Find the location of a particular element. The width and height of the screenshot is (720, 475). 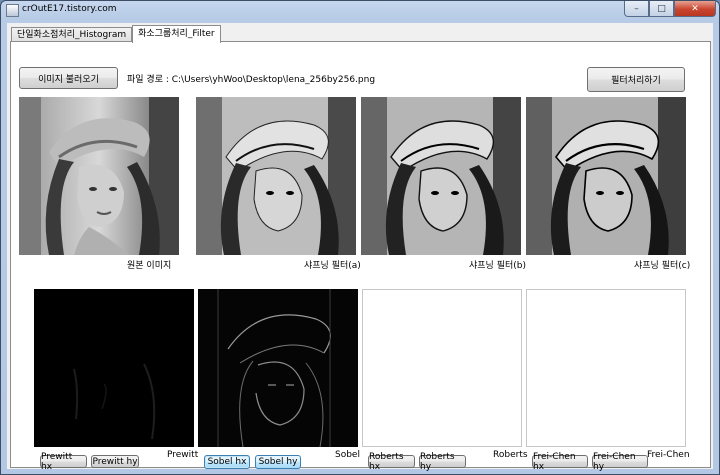

sharpen-a-caption: 샤프닝 필터(a) is located at coordinates (332, 266).